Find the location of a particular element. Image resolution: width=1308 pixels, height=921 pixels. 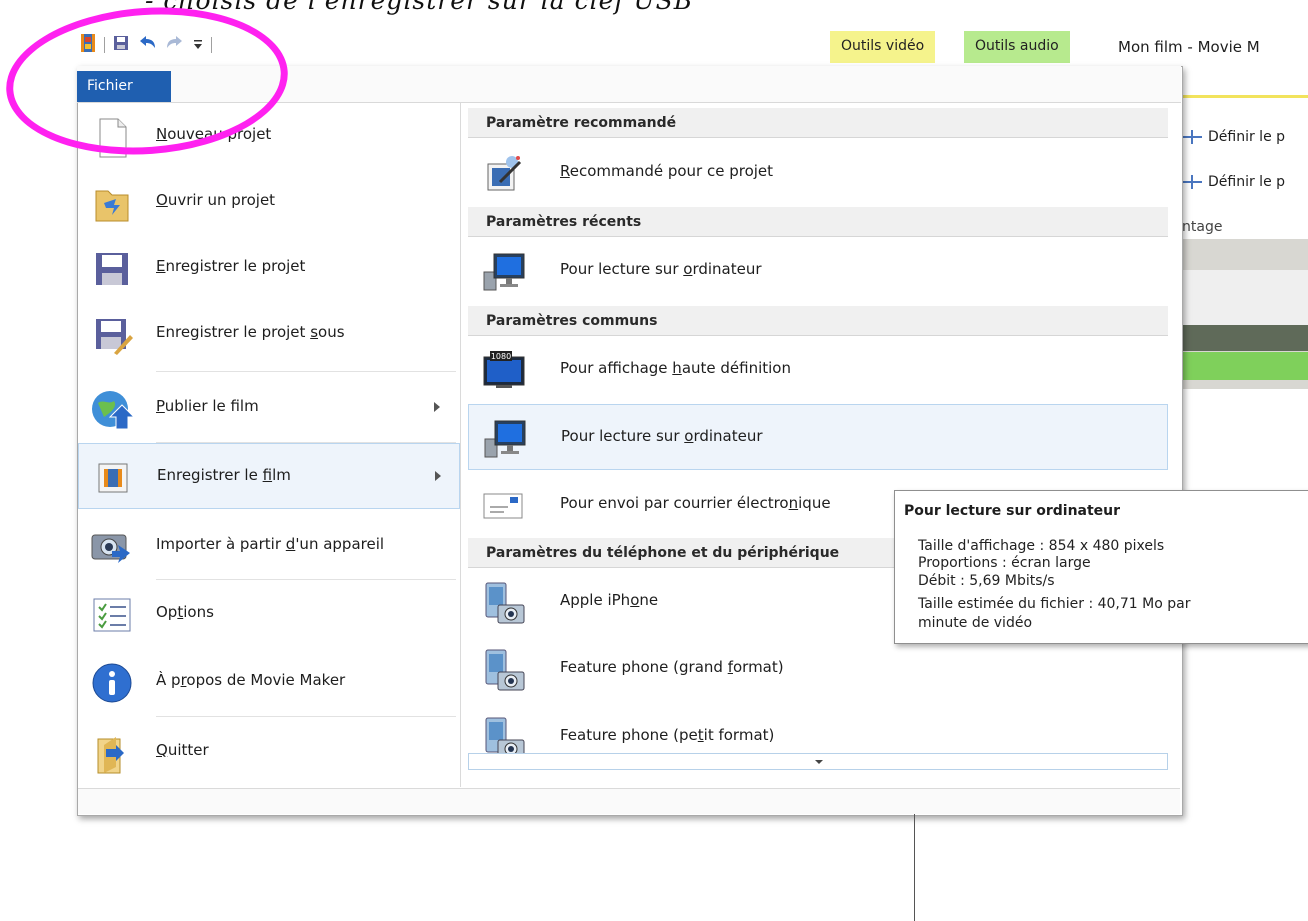

exit-icon is located at coordinates (110, 755).